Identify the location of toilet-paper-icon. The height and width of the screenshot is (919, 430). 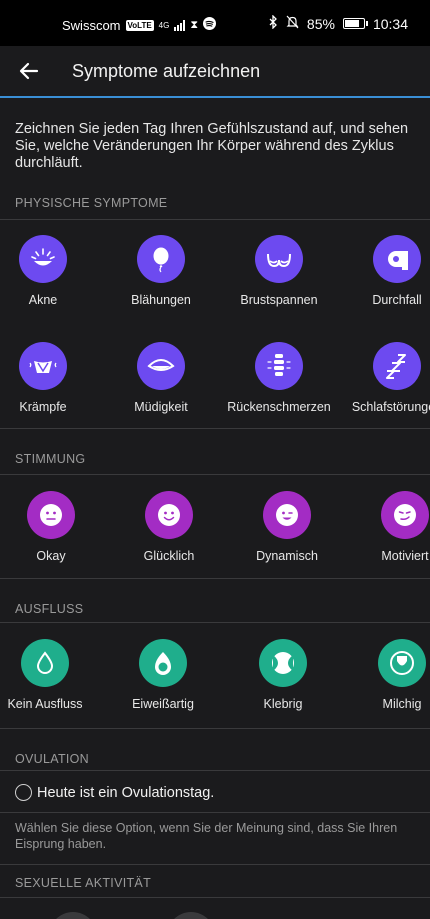
(397, 259).